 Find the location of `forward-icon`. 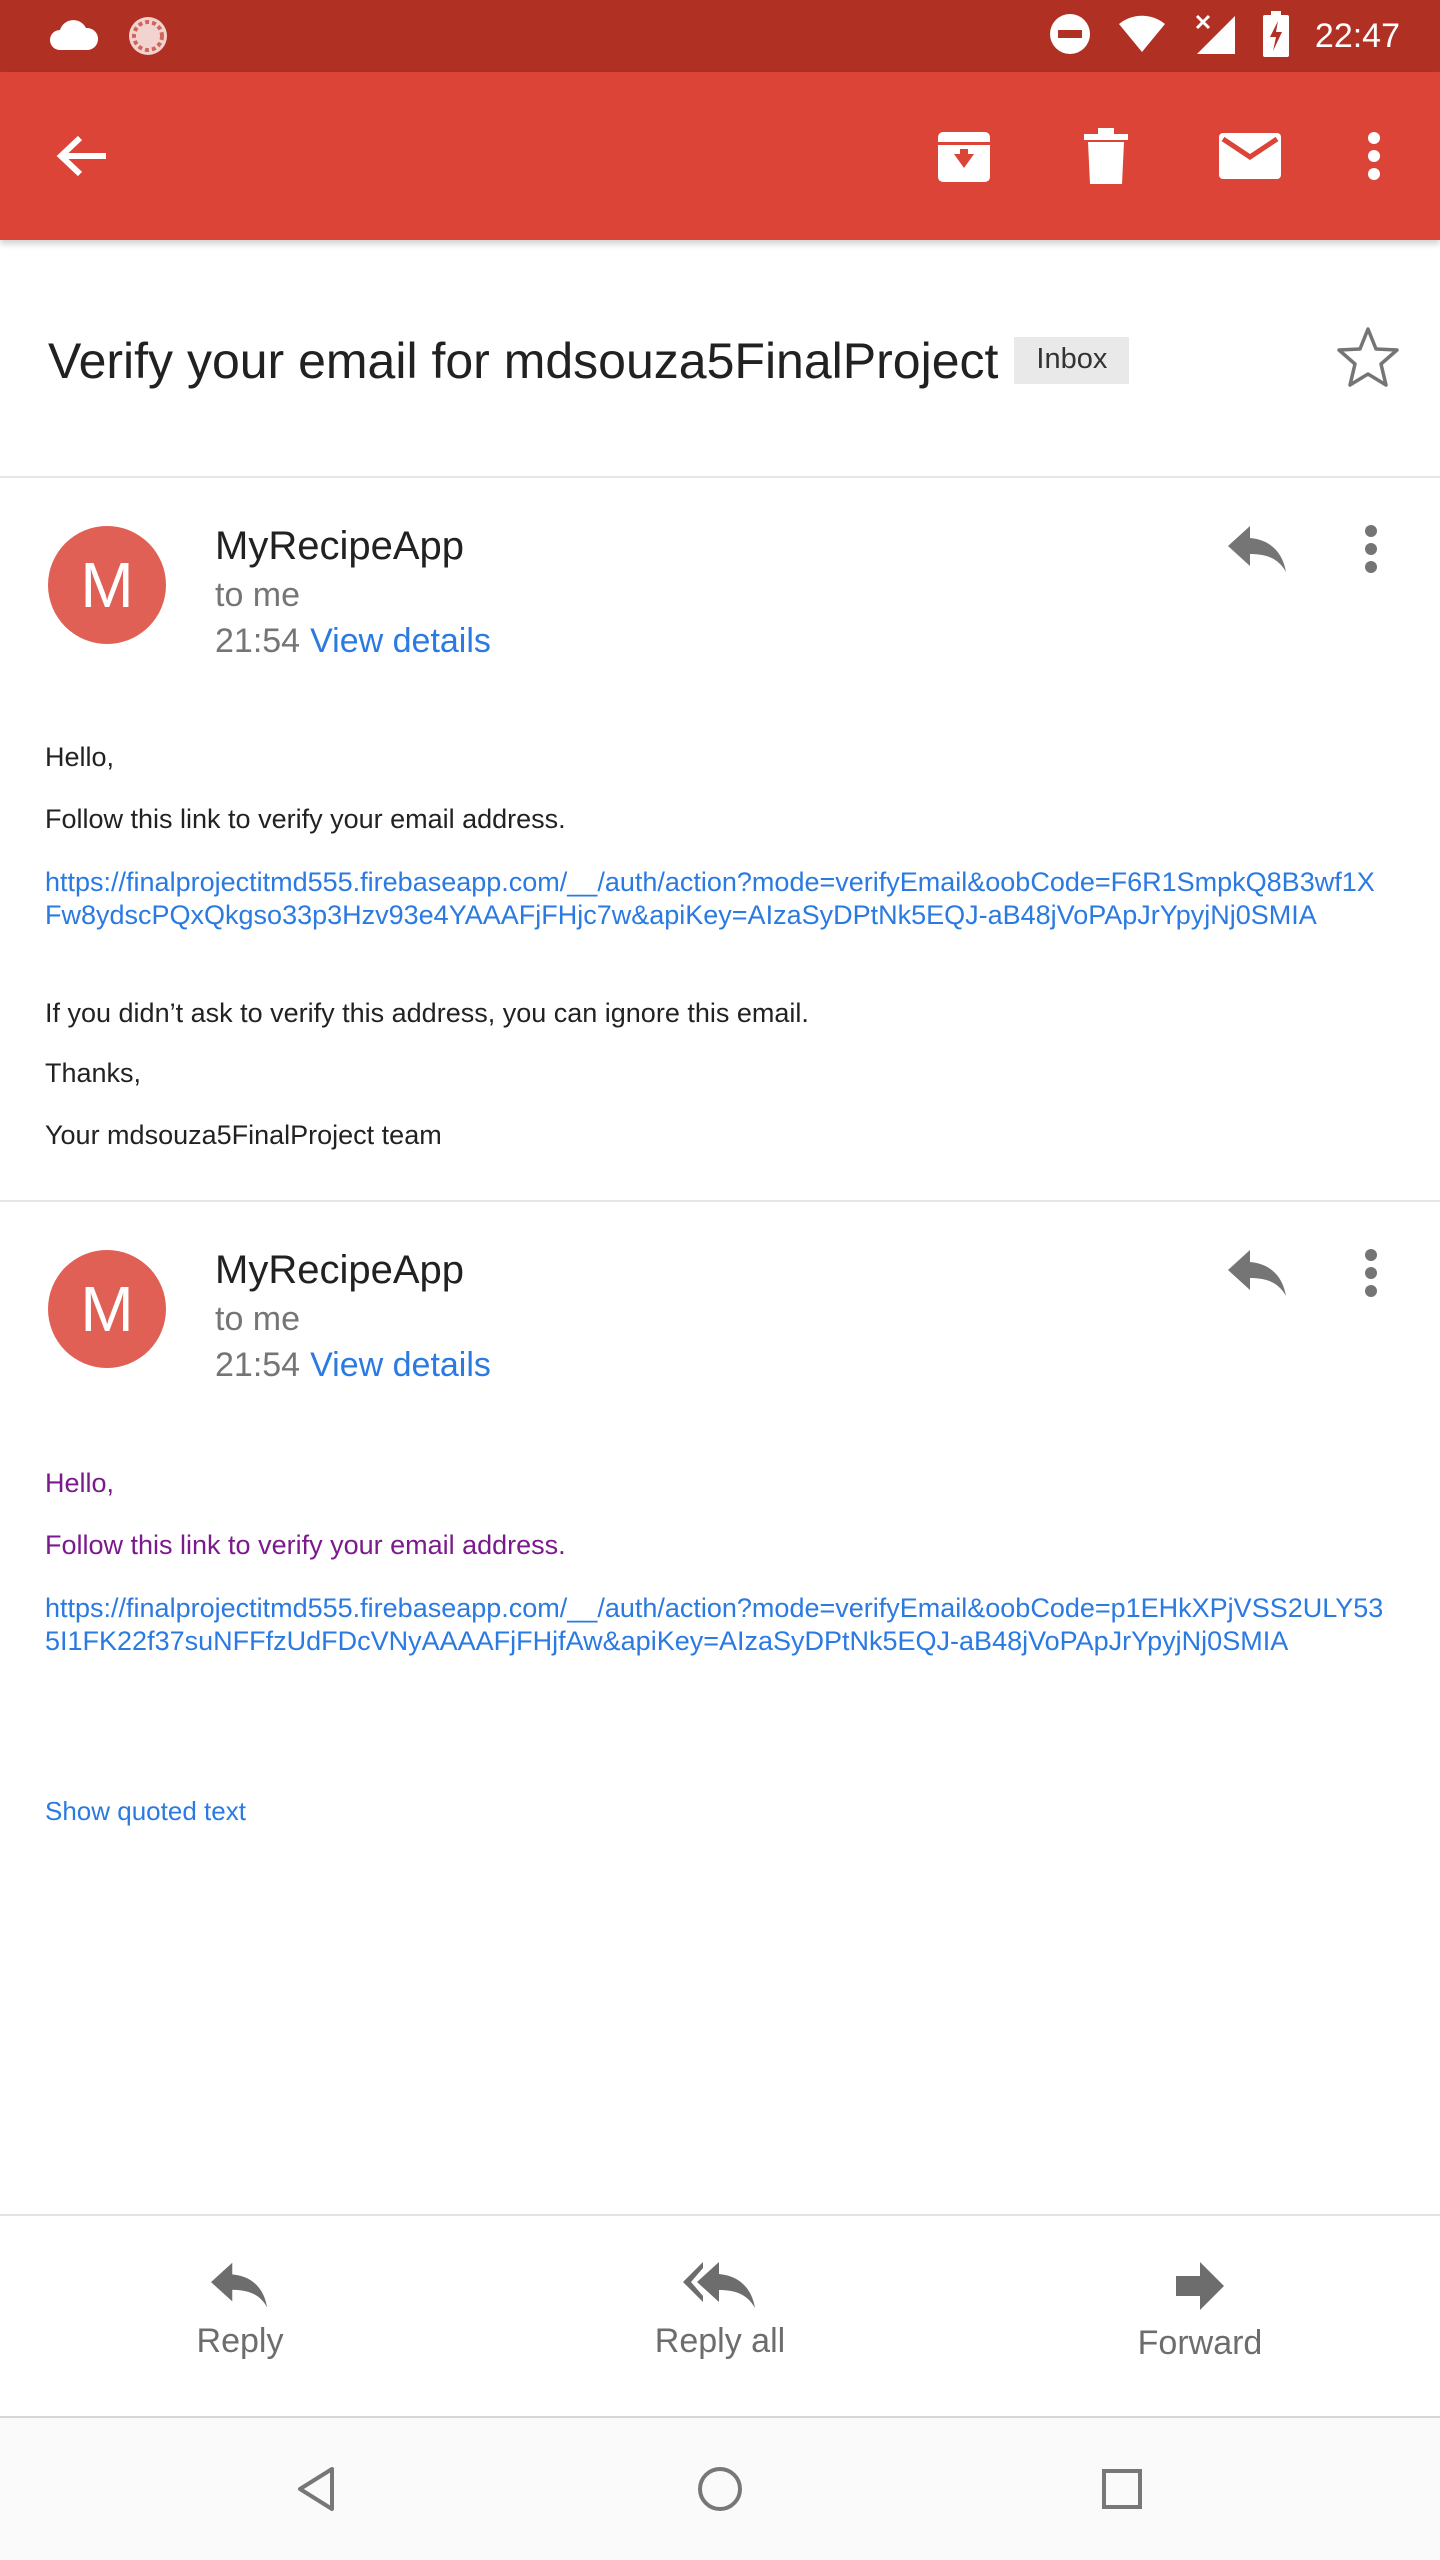

forward-icon is located at coordinates (1200, 2286).